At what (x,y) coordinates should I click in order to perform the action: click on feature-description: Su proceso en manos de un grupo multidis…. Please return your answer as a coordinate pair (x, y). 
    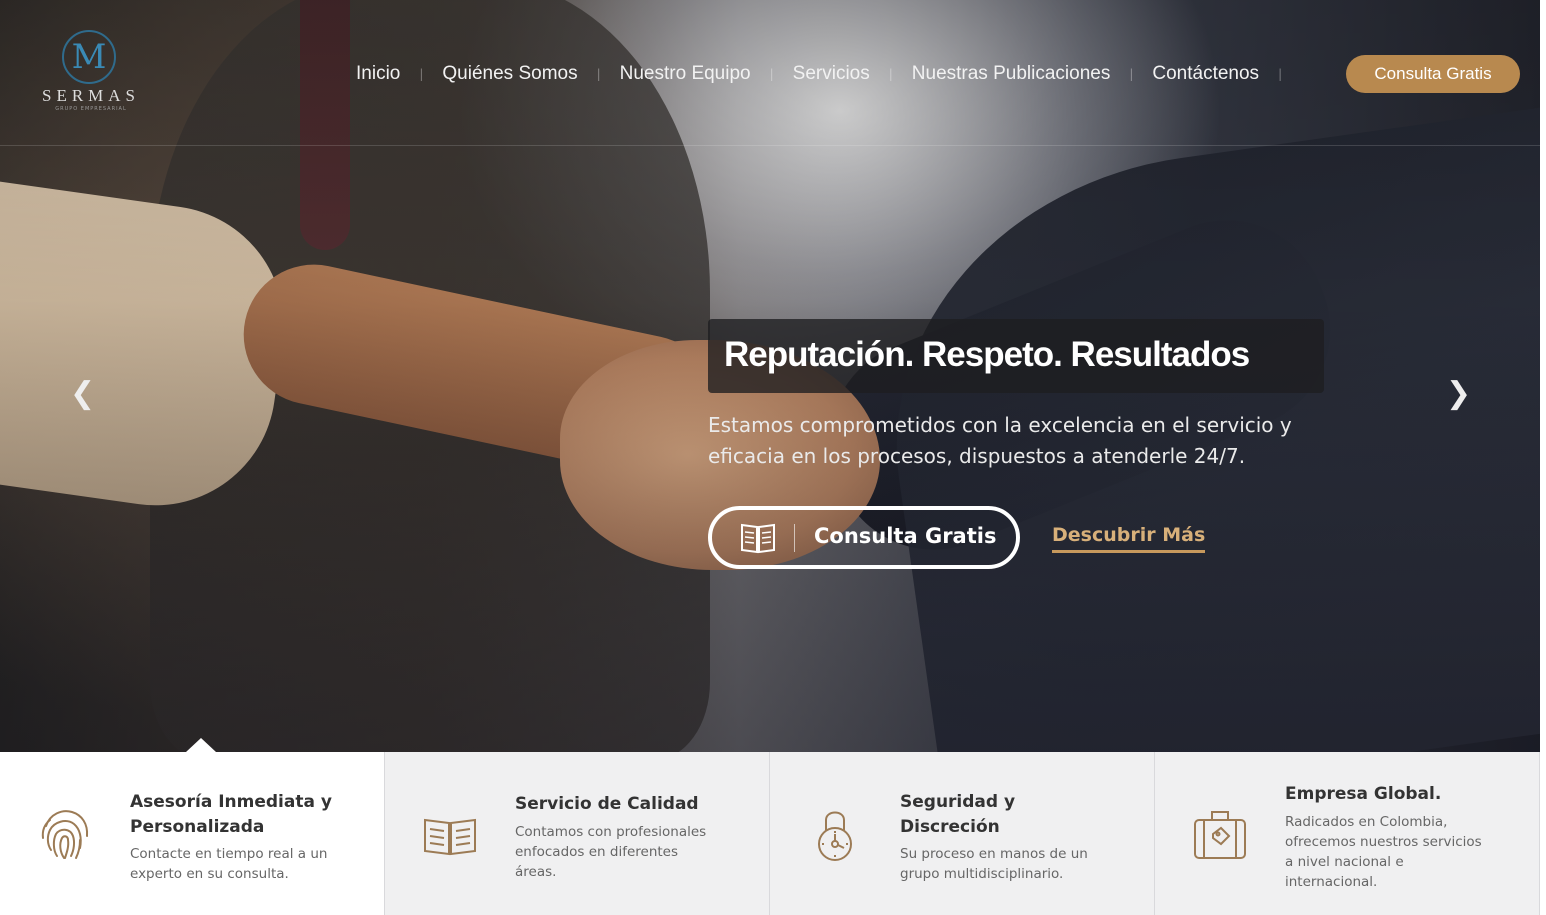
    Looking at the image, I should click on (994, 864).